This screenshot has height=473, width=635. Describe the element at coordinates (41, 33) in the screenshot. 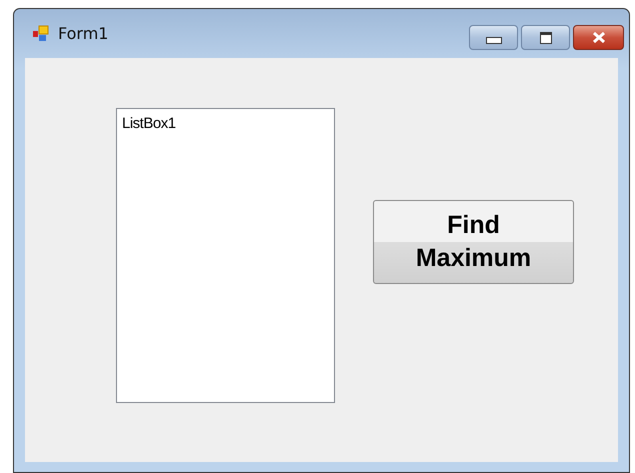

I see `app-icon` at that location.